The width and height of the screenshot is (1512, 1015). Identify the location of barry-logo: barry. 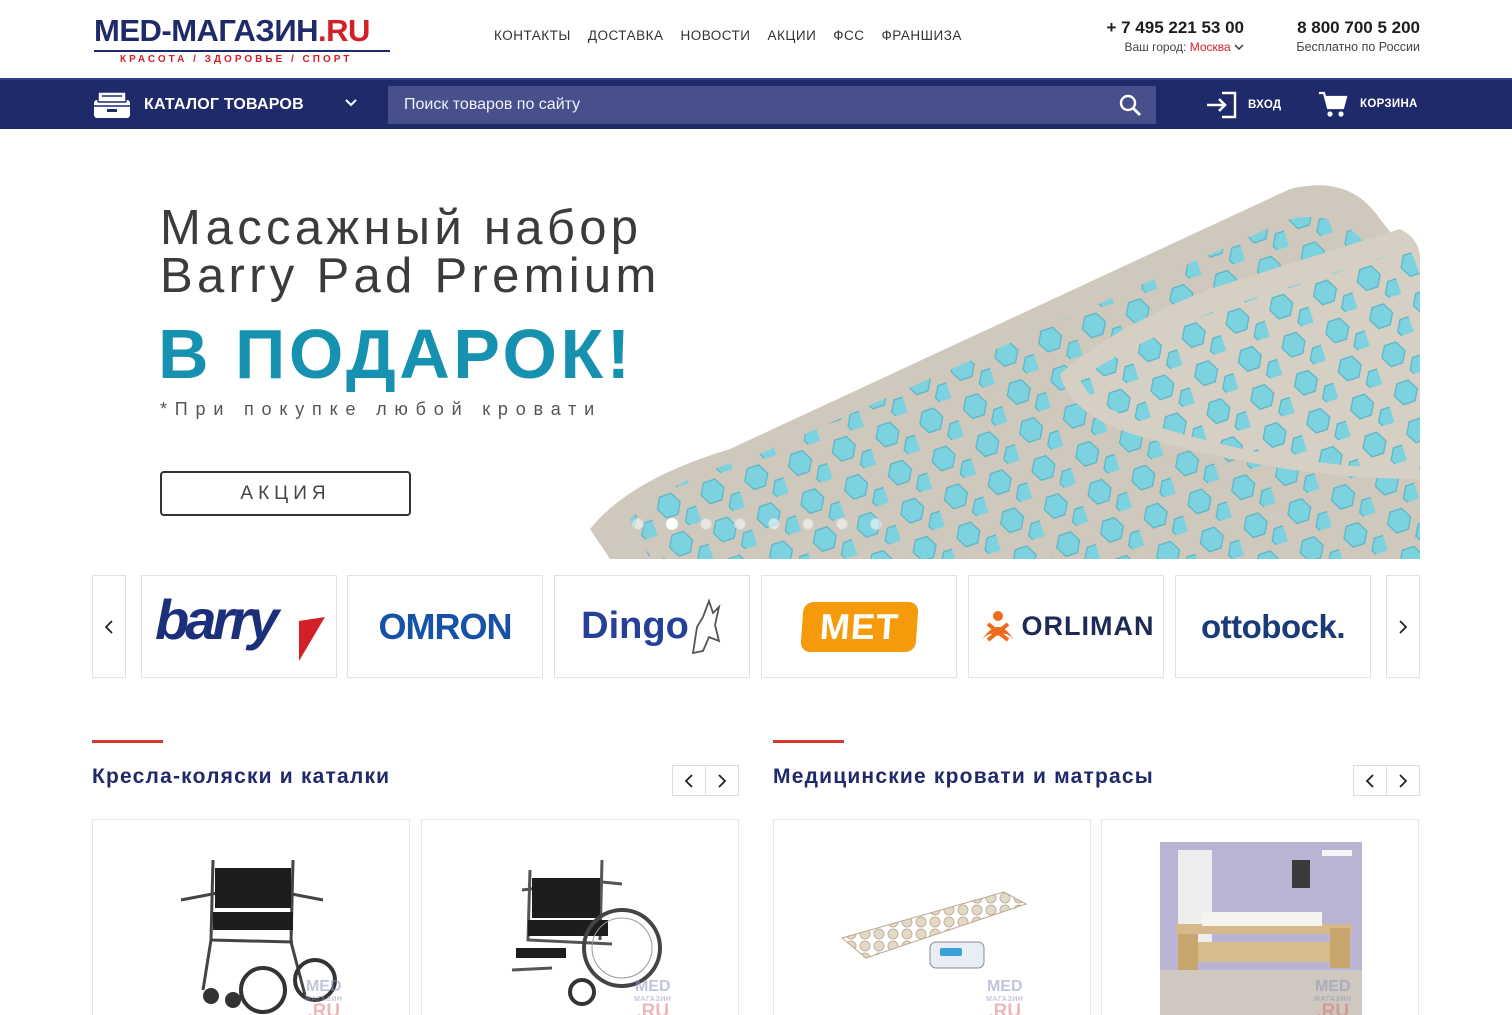
(240, 624).